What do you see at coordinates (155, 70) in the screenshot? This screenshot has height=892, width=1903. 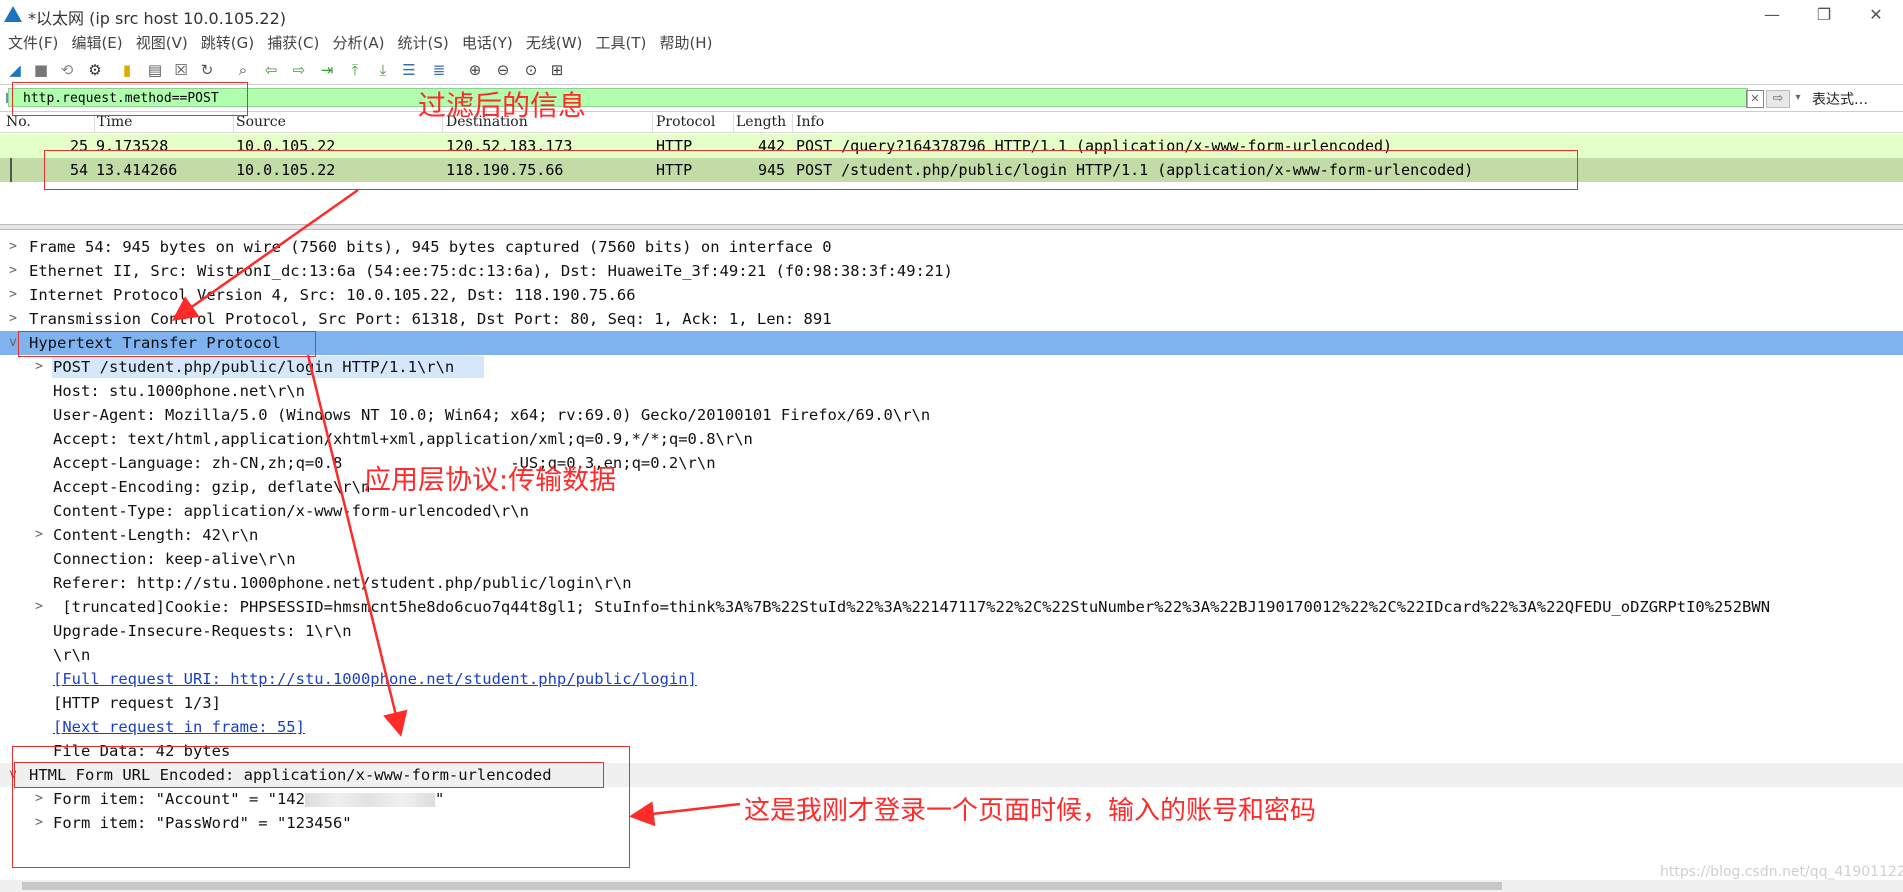 I see `save-file-icon: ▤` at bounding box center [155, 70].